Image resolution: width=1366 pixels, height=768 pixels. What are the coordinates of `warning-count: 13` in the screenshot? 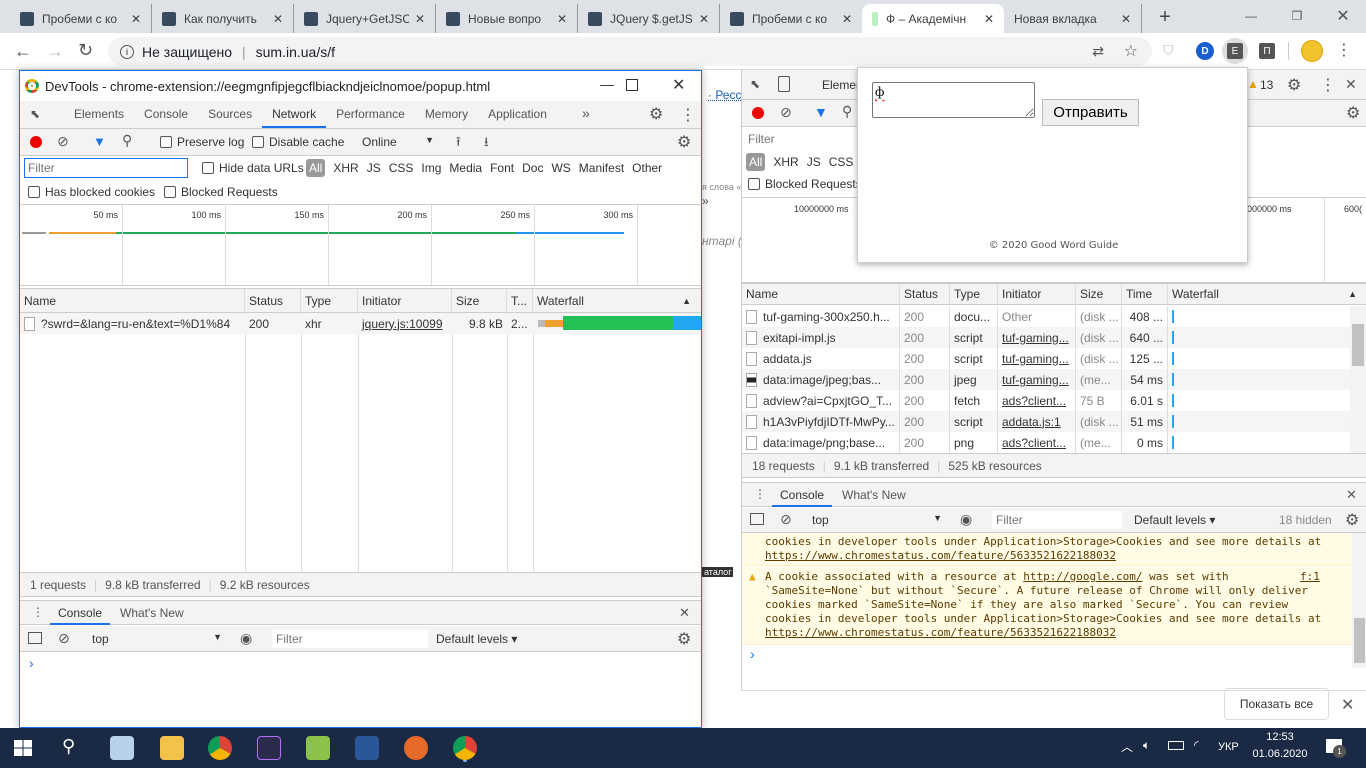 It's located at (1266, 85).